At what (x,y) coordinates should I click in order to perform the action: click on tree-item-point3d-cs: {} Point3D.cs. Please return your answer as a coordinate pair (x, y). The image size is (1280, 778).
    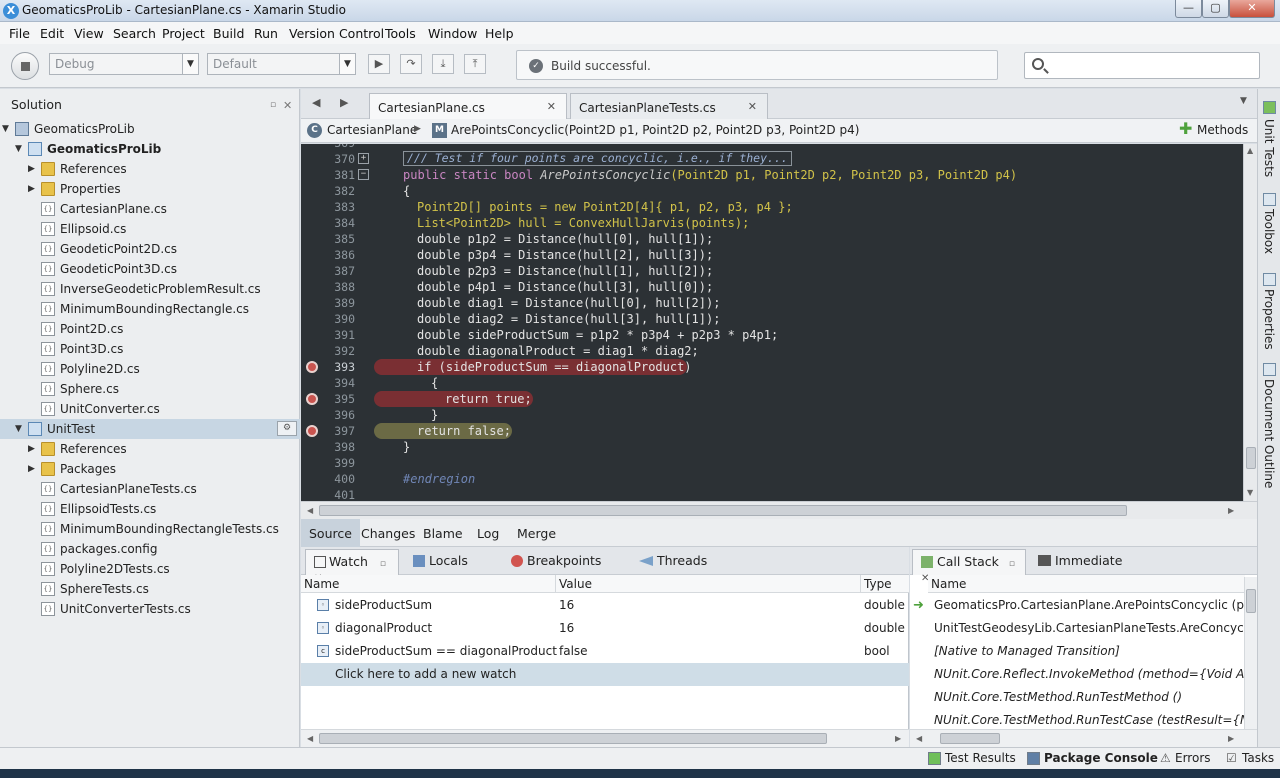
    Looking at the image, I should click on (150, 349).